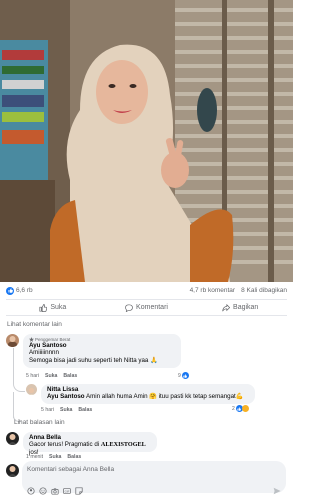 The image size is (320, 500). Describe the element at coordinates (146, 290) in the screenshot. I see `post-stats: 6,6 rb 4,7 rb komentar 8 Kali dibagikan` at that location.